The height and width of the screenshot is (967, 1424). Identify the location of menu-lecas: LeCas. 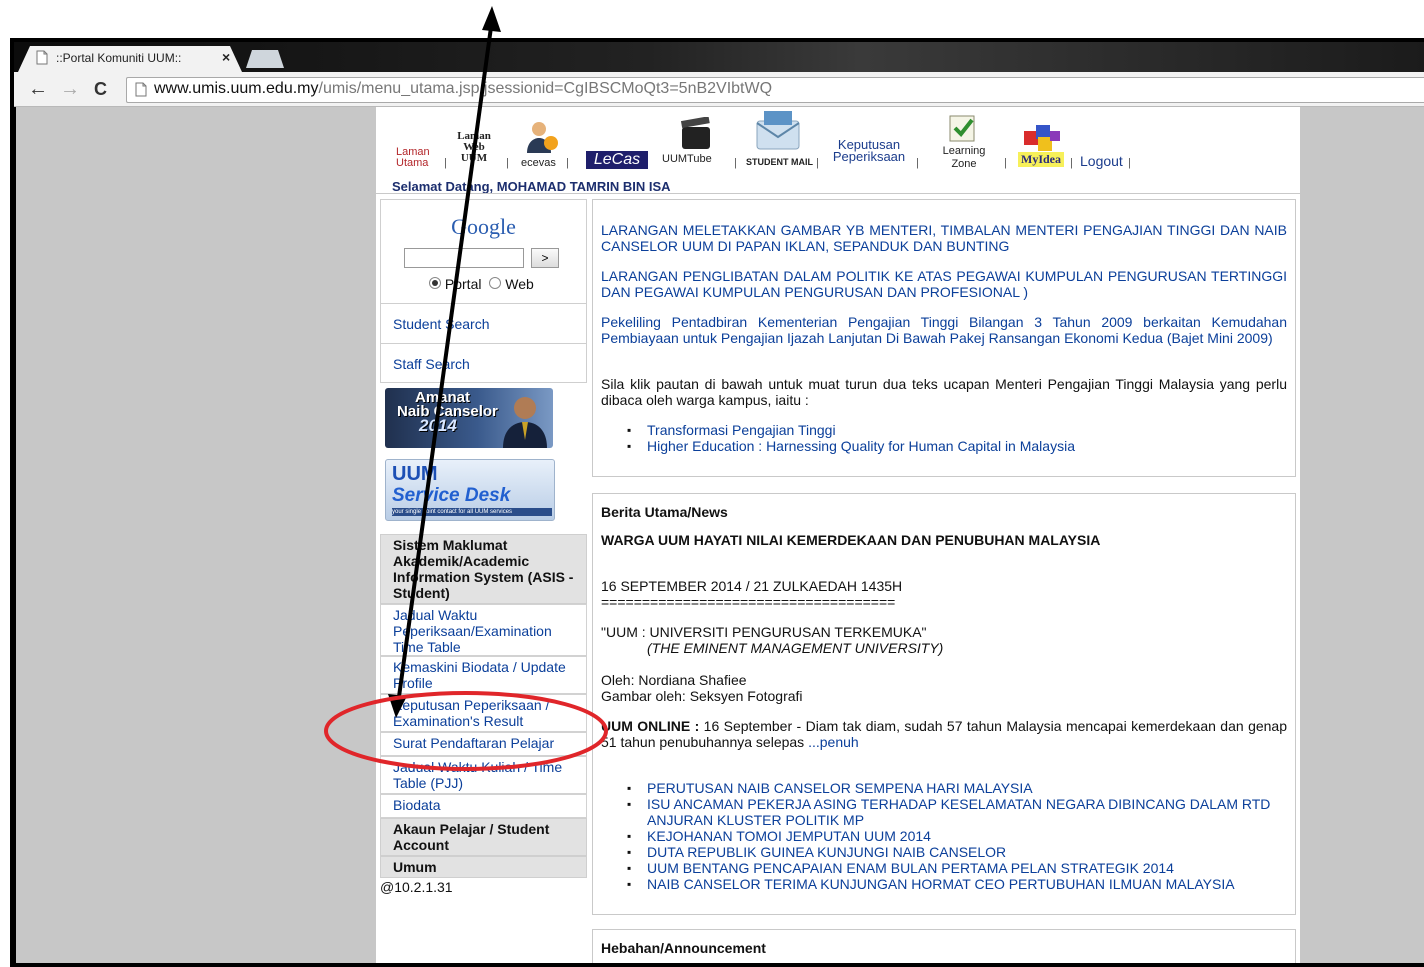
(617, 160).